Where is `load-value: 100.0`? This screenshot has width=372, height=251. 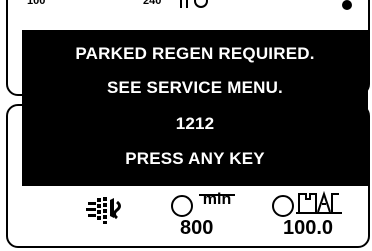 load-value: 100.0 is located at coordinates (308, 228).